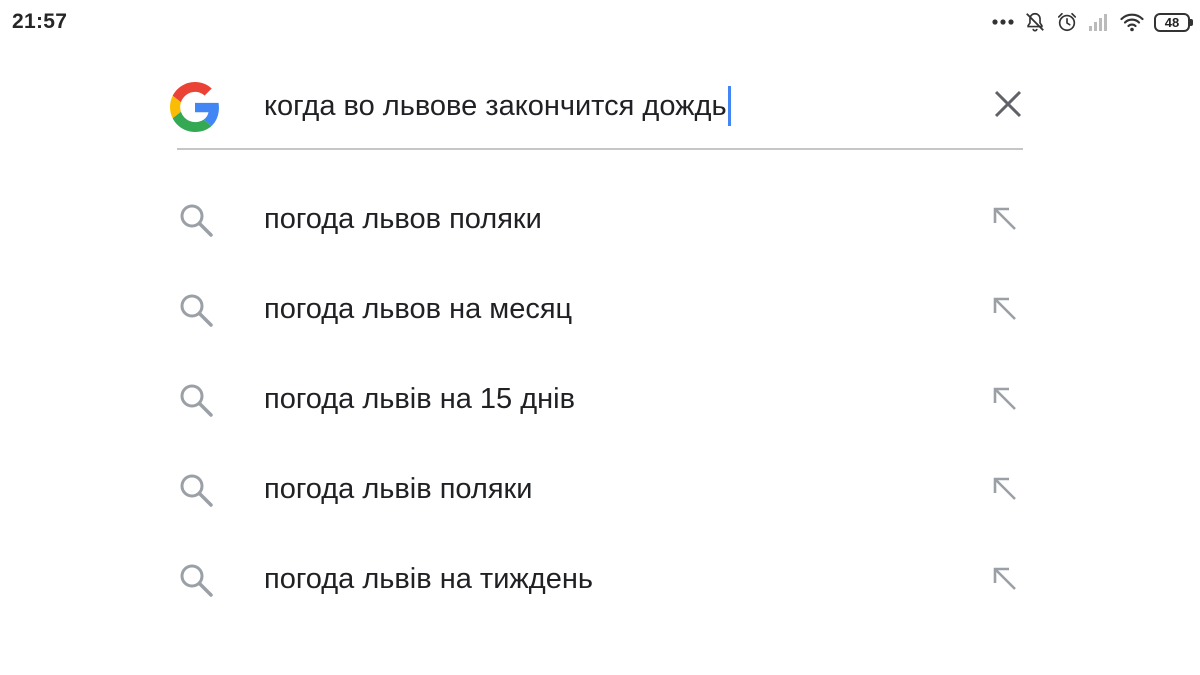 The height and width of the screenshot is (675, 1200). What do you see at coordinates (418, 309) in the screenshot?
I see `suggestion-label: погода львов на месяц` at bounding box center [418, 309].